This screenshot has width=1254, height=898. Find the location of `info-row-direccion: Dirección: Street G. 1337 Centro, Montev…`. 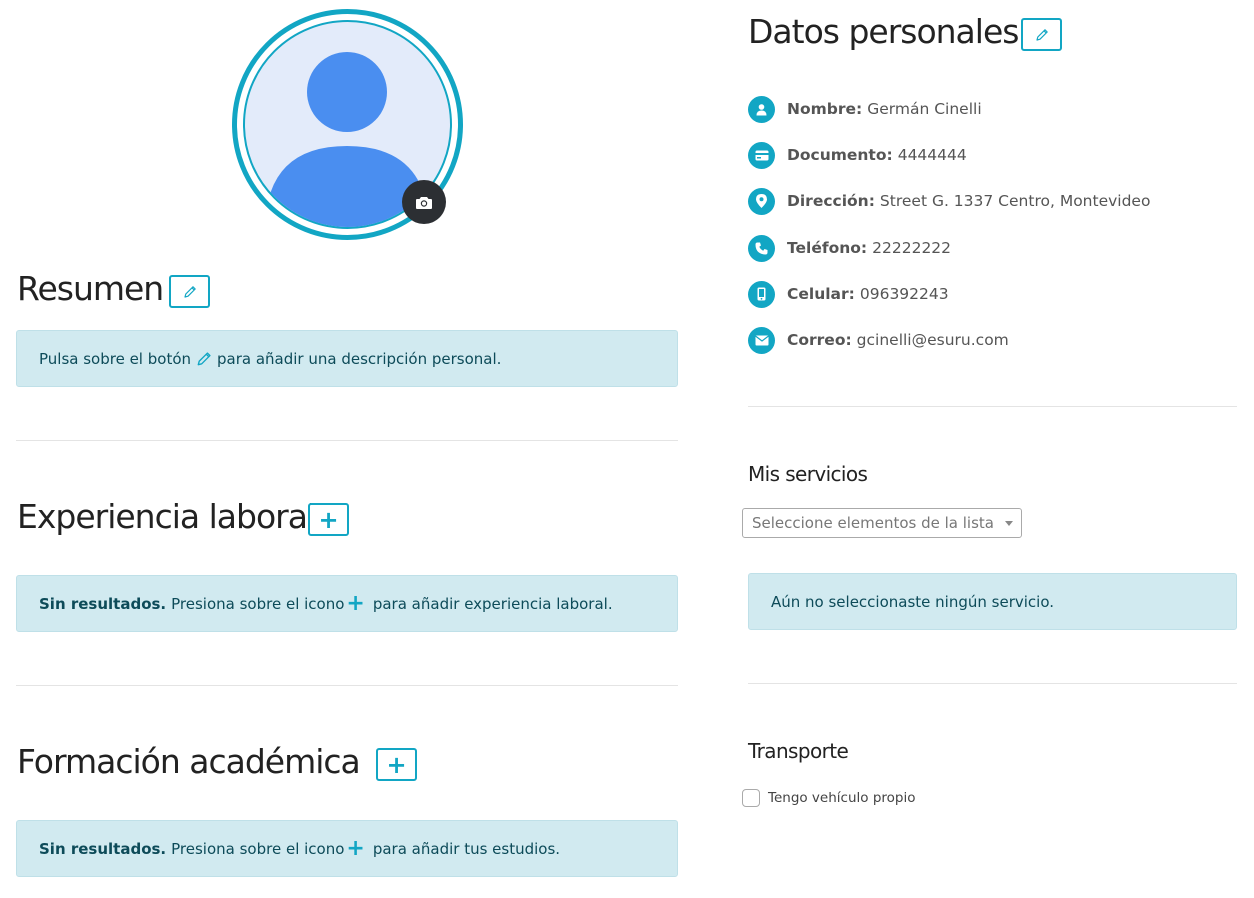

info-row-direccion: Dirección: Street G. 1337 Centro, Montev… is located at coordinates (949, 201).